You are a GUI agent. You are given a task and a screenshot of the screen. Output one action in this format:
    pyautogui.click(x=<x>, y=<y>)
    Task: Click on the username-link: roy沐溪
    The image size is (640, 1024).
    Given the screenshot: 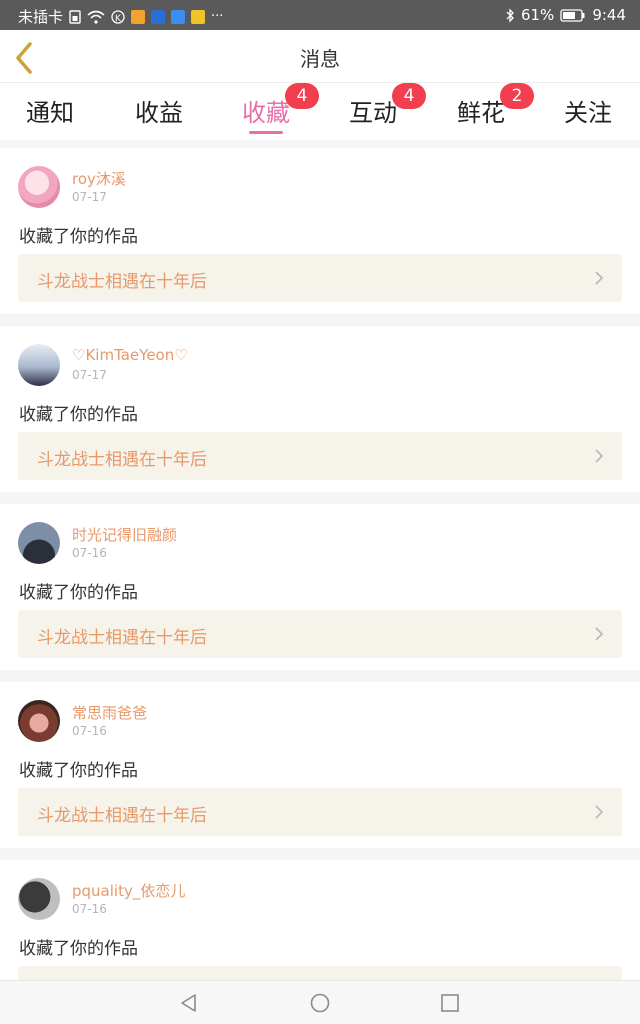 What is the action you would take?
    pyautogui.click(x=99, y=178)
    